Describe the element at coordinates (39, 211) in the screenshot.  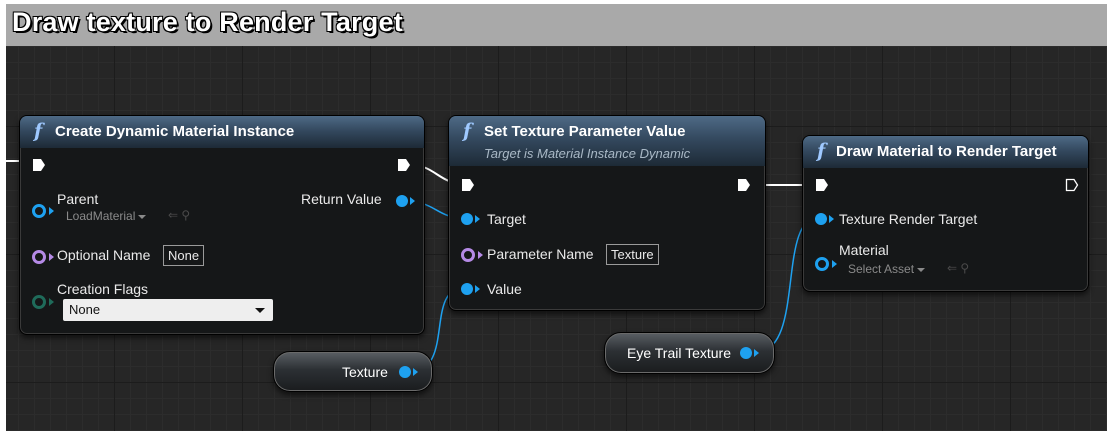
I see `parent-input-pin` at that location.